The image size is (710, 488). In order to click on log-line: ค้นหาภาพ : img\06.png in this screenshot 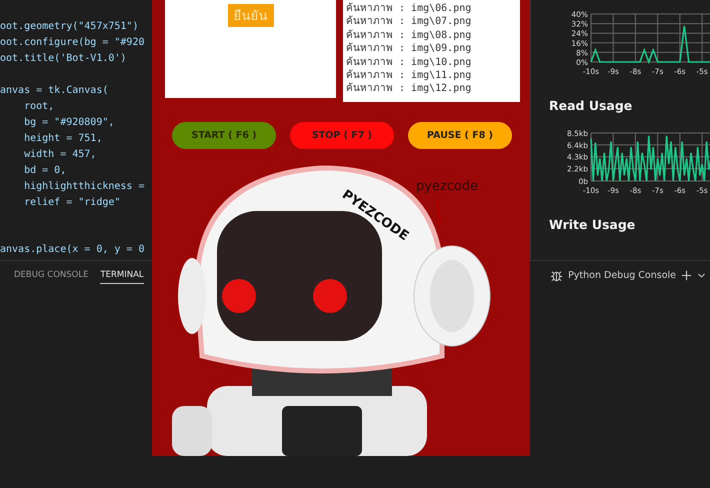, I will do `click(409, 9)`.